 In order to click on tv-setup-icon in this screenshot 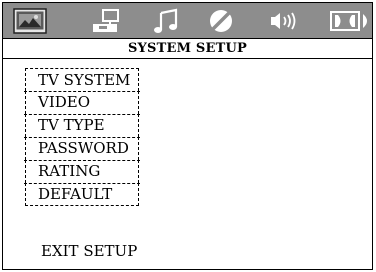, I will do `click(30, 21)`.